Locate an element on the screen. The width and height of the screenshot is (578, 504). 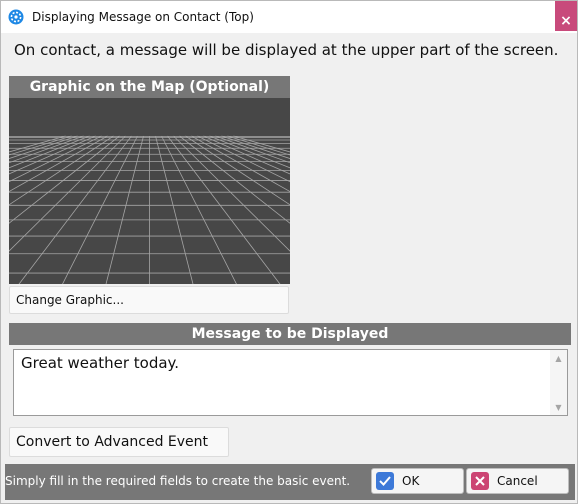
message-text: Great weather today. is located at coordinates (100, 363).